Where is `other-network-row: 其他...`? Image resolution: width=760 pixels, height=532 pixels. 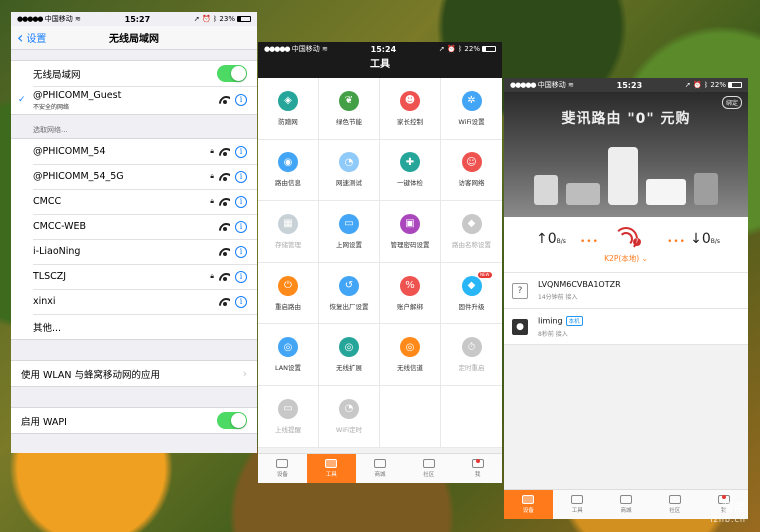 other-network-row: 其他... is located at coordinates (134, 326).